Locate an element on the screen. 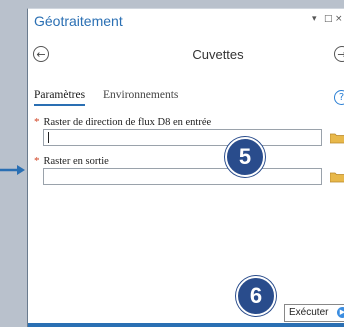 This screenshot has width=344, height=327. step-callout-5: 5 is located at coordinates (245, 157).